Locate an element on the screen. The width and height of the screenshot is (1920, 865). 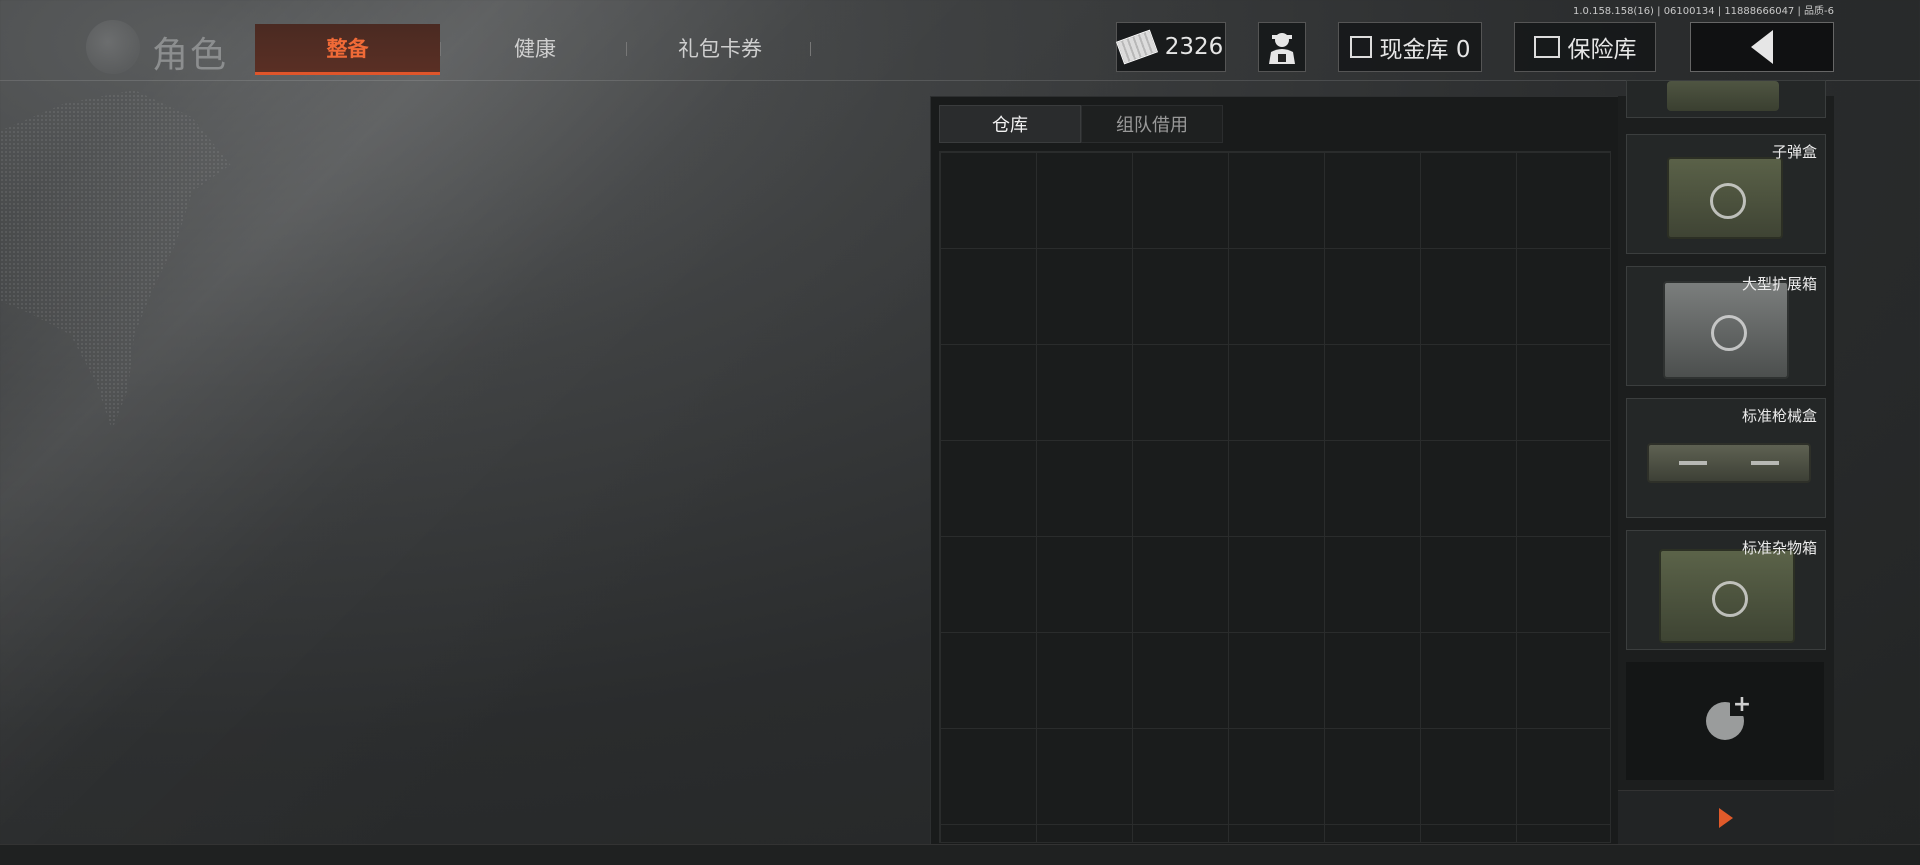
safe-label: 保险库 is located at coordinates (1602, 50).